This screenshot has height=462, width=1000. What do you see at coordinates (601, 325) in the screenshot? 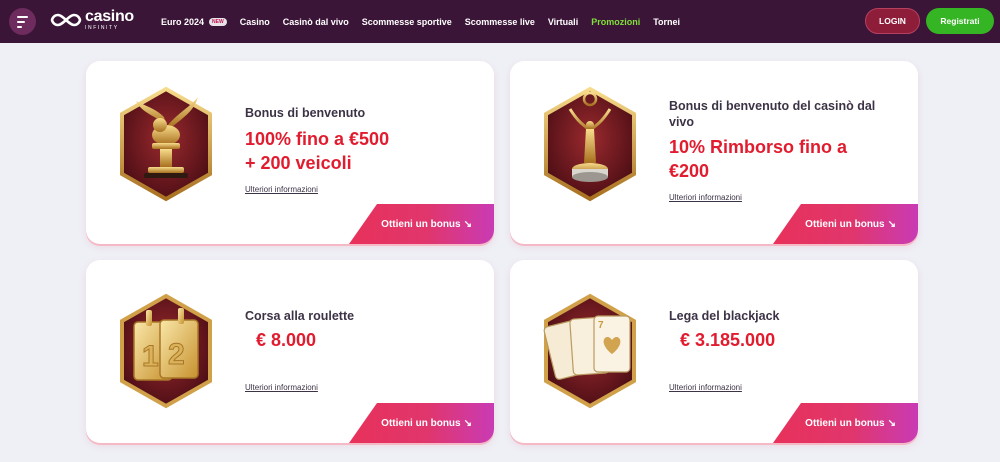
I see `svg-text: 7` at bounding box center [601, 325].